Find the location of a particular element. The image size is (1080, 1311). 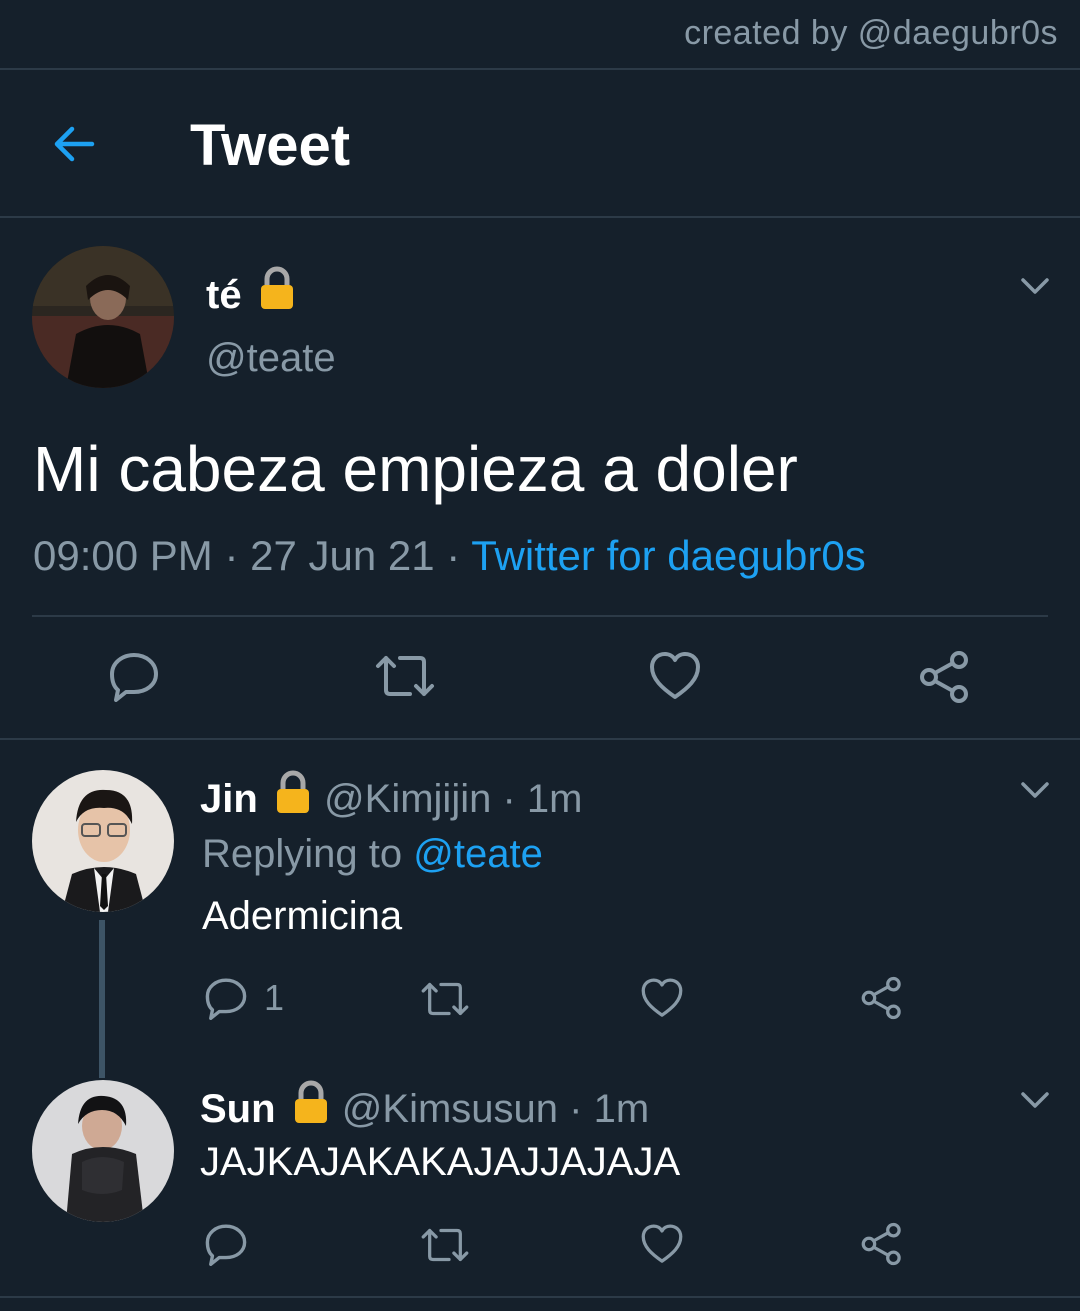

tweet-source-link: Twitter for daegubr0s is located at coordinates (668, 555).